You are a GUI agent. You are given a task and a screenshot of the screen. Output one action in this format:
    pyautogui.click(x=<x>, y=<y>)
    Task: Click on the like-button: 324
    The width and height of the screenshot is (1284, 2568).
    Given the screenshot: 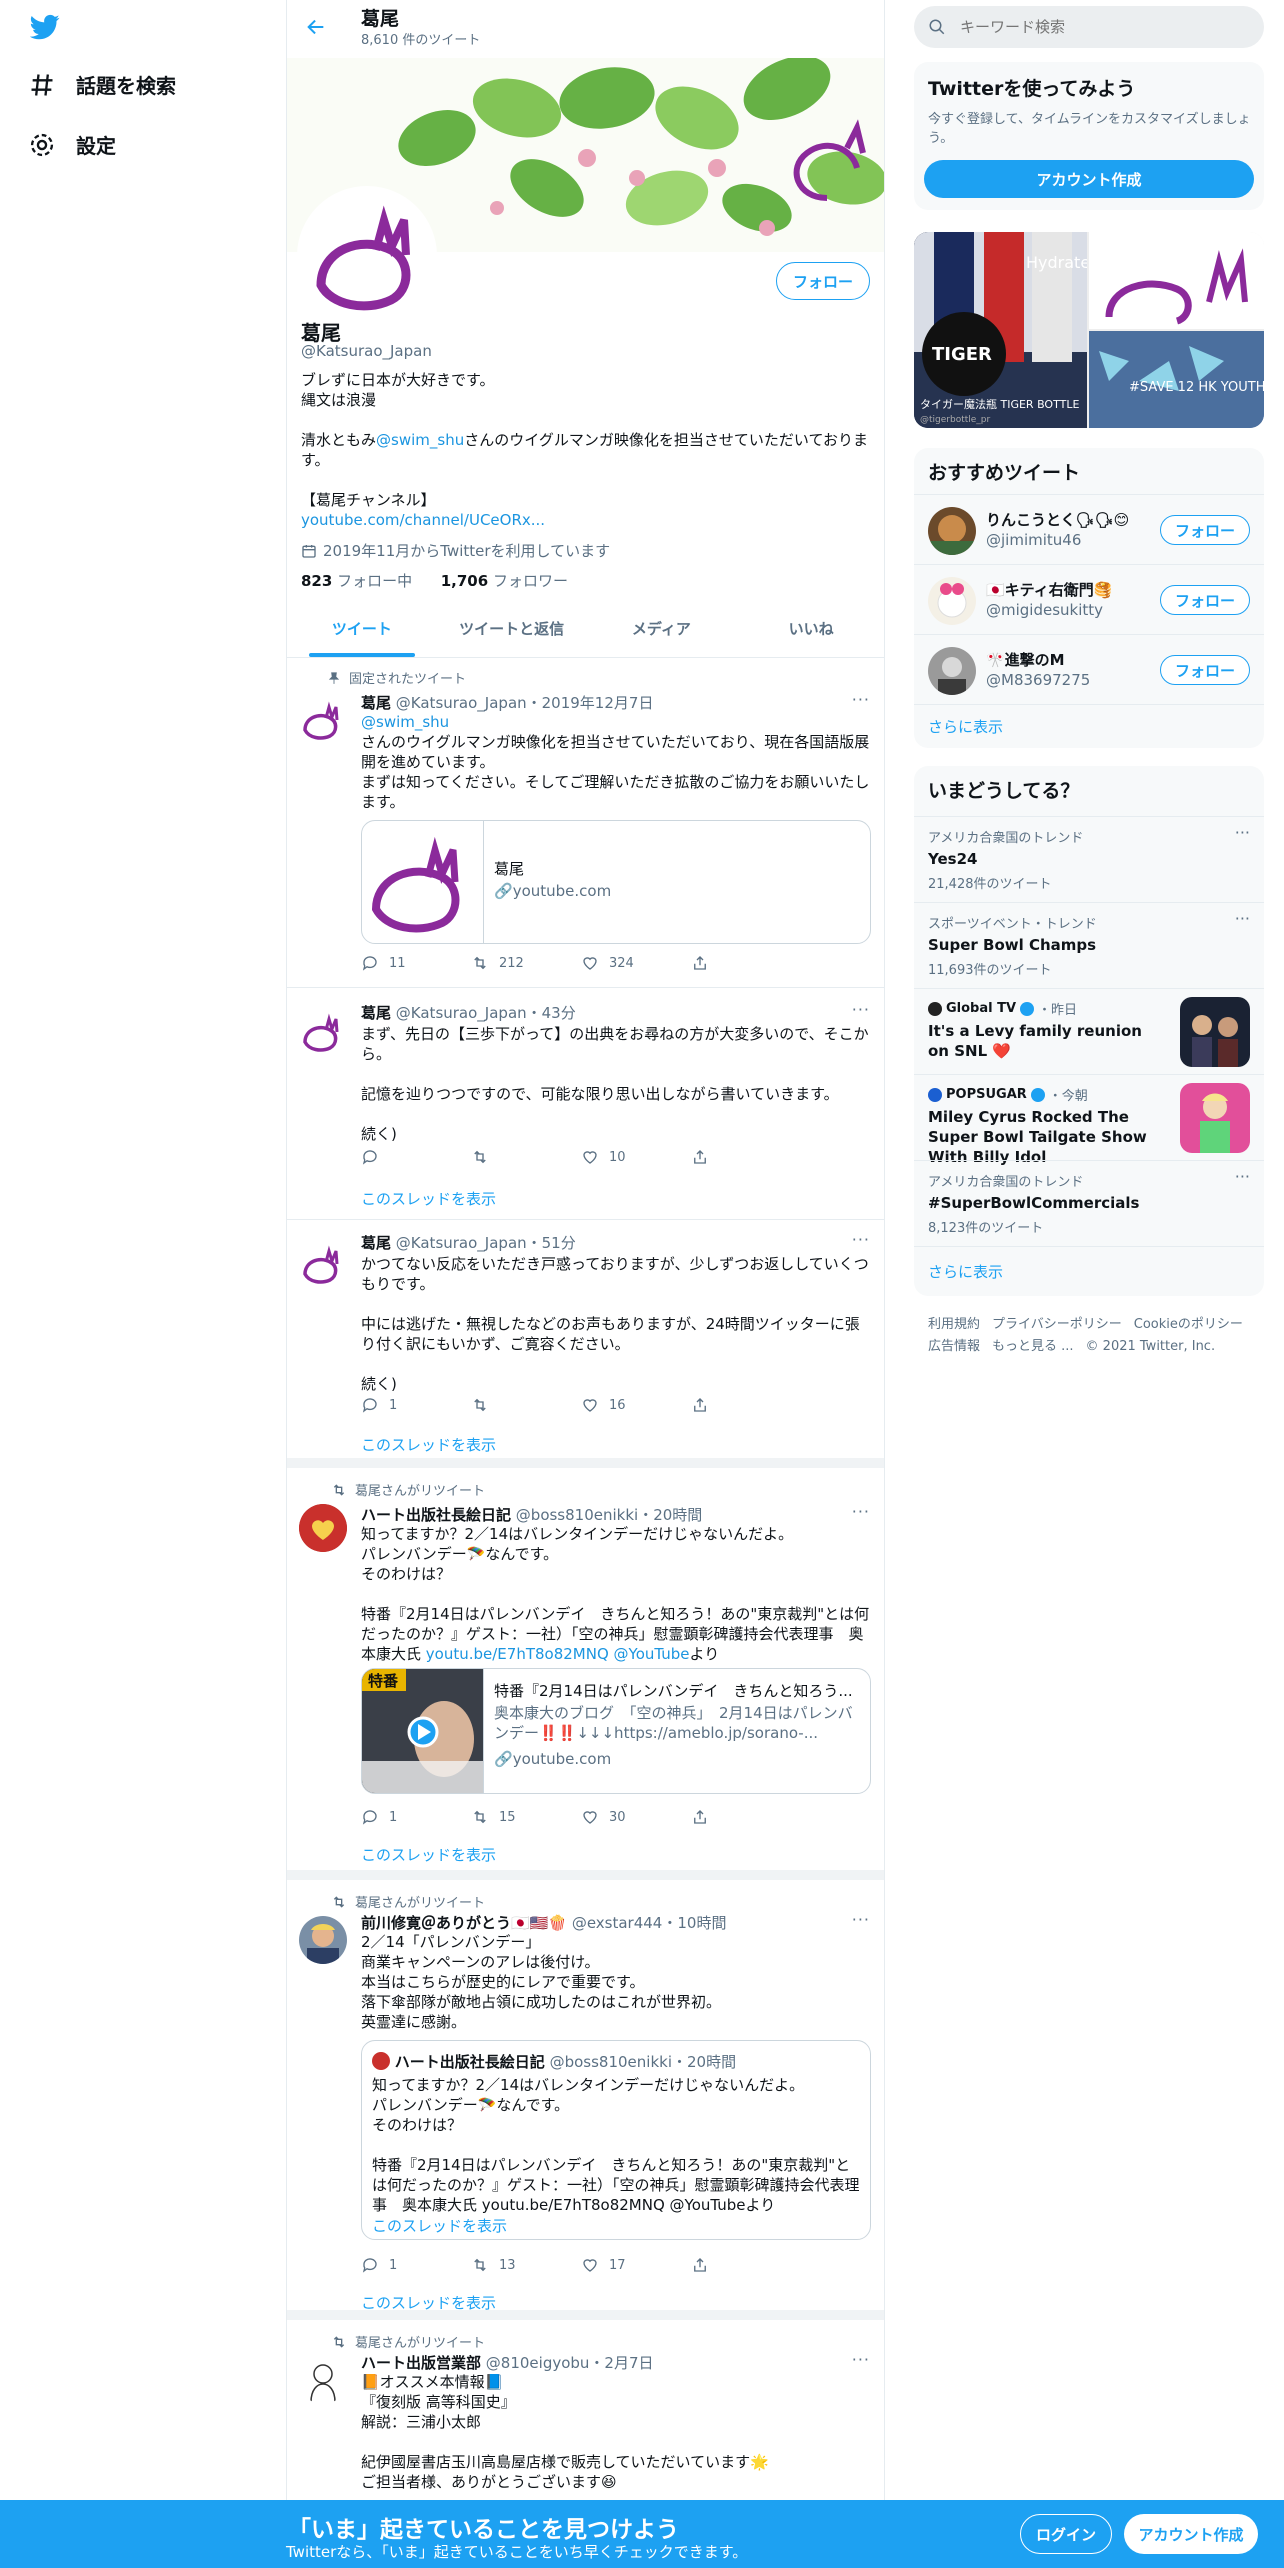 What is the action you would take?
    pyautogui.click(x=636, y=963)
    